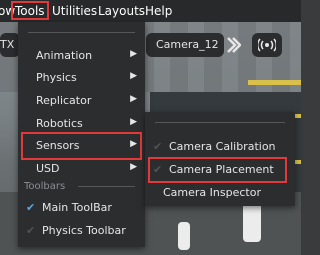 The width and height of the screenshot is (320, 255). I want to click on viewport-toolbar-left: TX, so click(10, 45).